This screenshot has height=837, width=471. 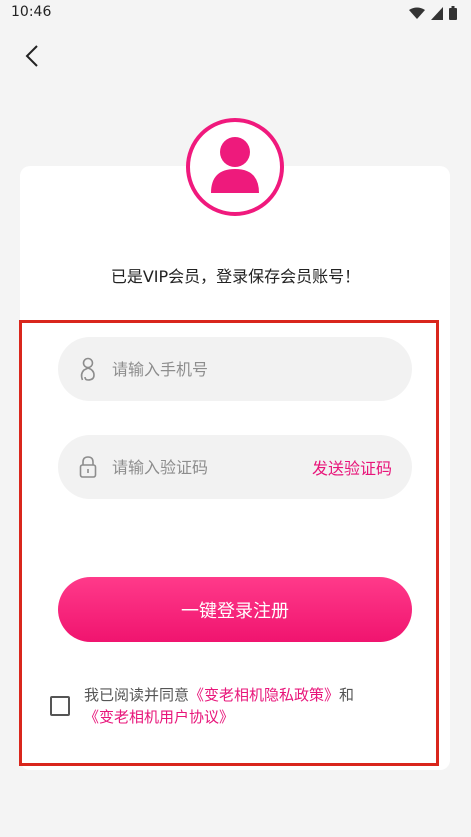 I want to click on user-icon, so click(x=235, y=167).